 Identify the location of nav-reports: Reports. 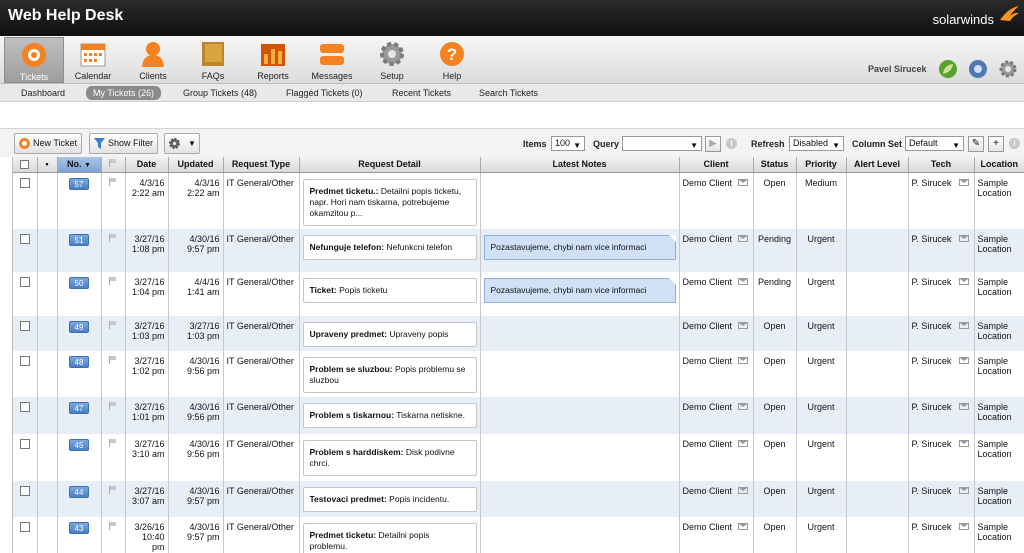
(273, 60).